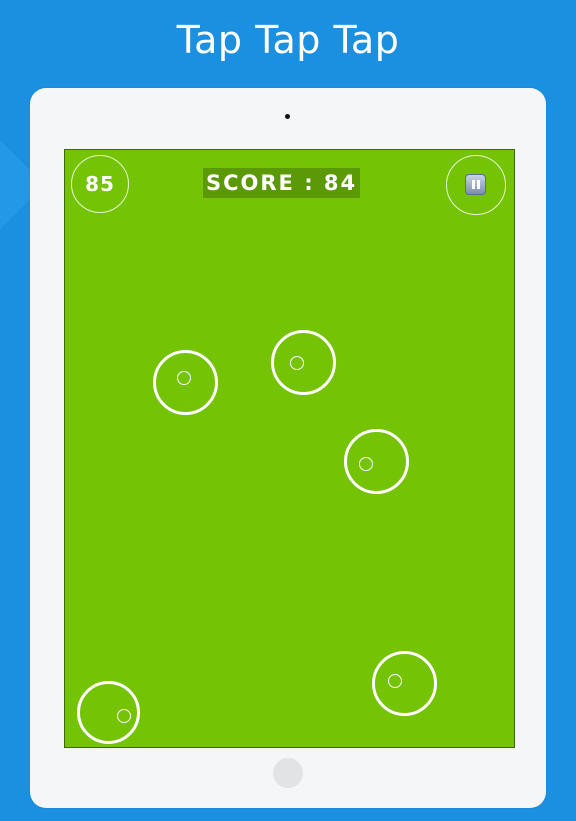 This screenshot has height=821, width=576. What do you see at coordinates (288, 40) in the screenshot?
I see `promo-headline: Tap Tap Tap` at bounding box center [288, 40].